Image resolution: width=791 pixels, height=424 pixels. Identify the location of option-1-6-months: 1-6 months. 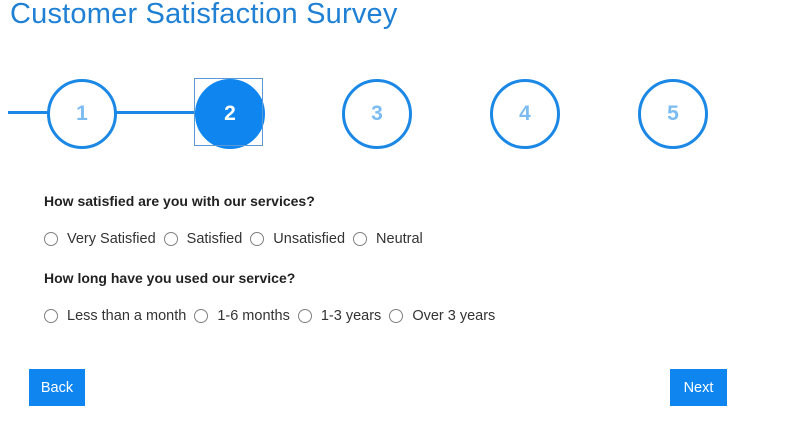
(242, 316).